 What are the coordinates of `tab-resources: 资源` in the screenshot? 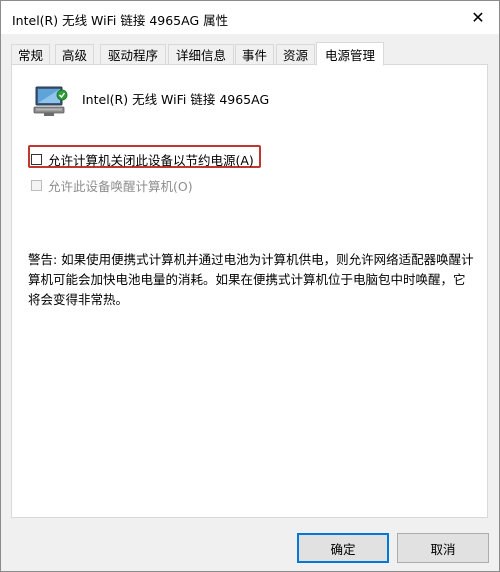 It's located at (295, 54).